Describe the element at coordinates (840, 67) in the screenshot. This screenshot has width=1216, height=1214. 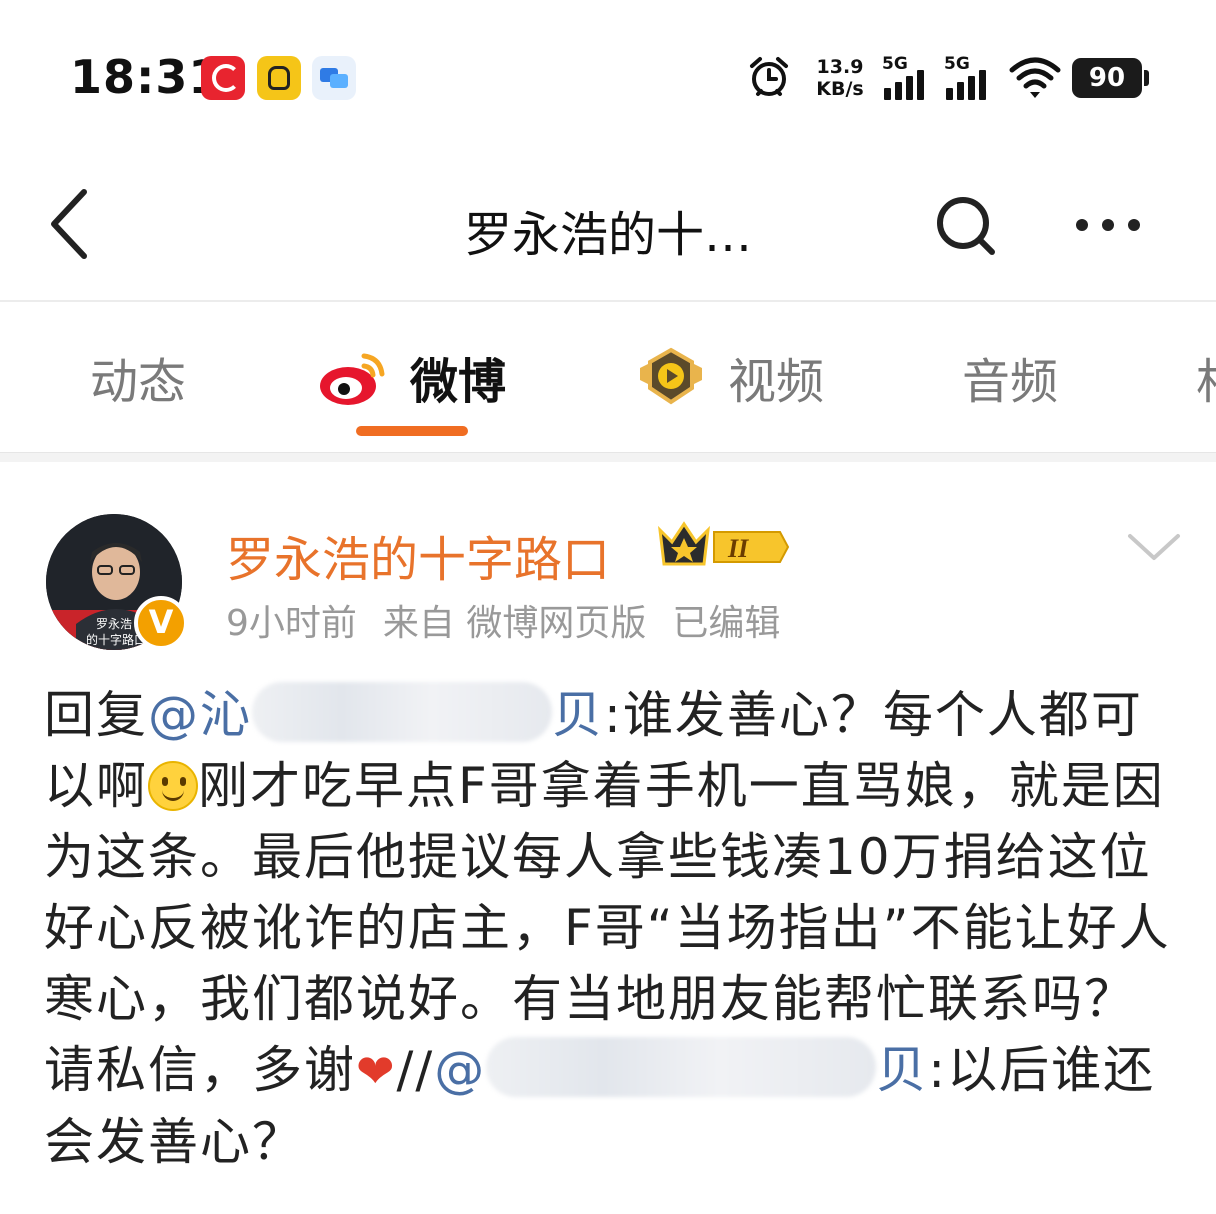
I see `network-speed-value: 13.9` at that location.